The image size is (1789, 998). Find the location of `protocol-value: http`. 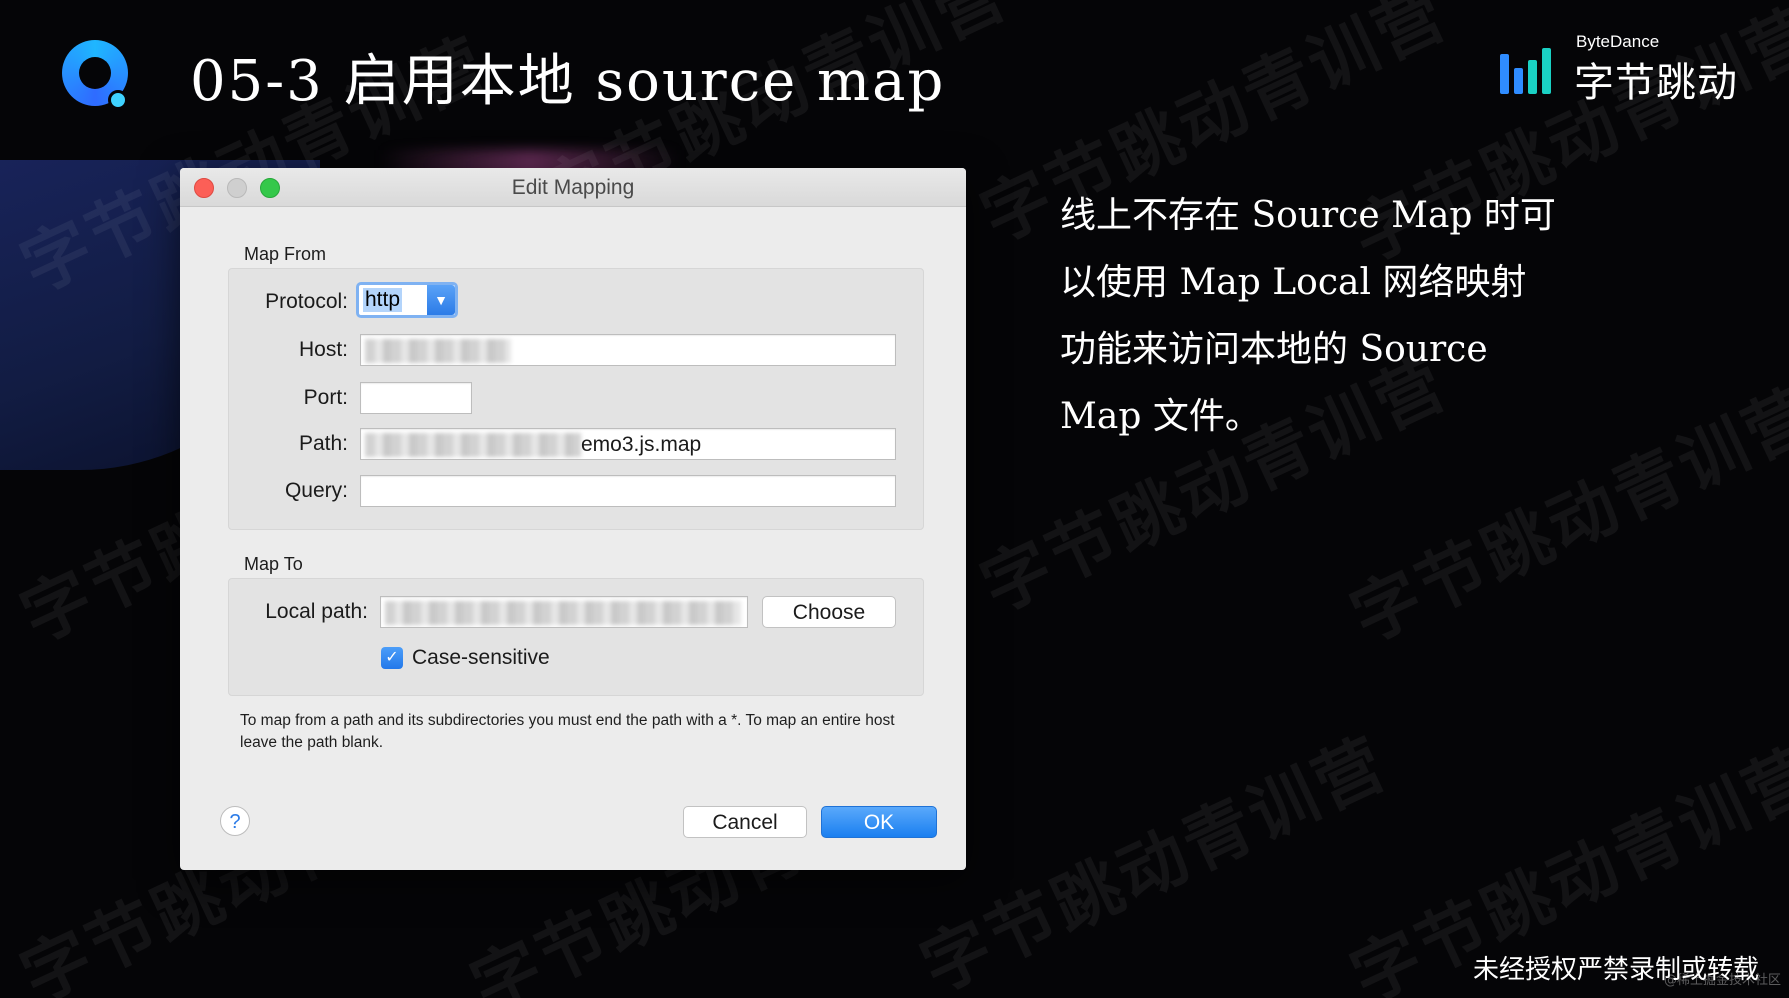

protocol-value: http is located at coordinates (383, 300).